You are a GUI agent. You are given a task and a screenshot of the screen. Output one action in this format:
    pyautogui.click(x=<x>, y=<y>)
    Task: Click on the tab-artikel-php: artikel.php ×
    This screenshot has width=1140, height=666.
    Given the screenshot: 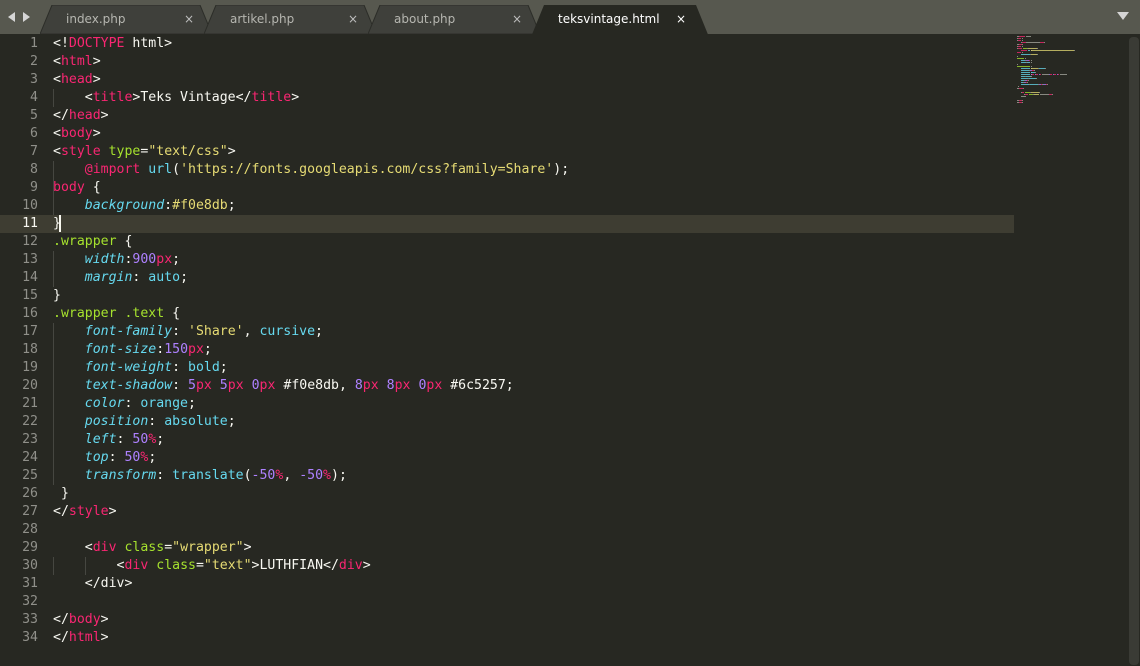 What is the action you would take?
    pyautogui.click(x=290, y=19)
    